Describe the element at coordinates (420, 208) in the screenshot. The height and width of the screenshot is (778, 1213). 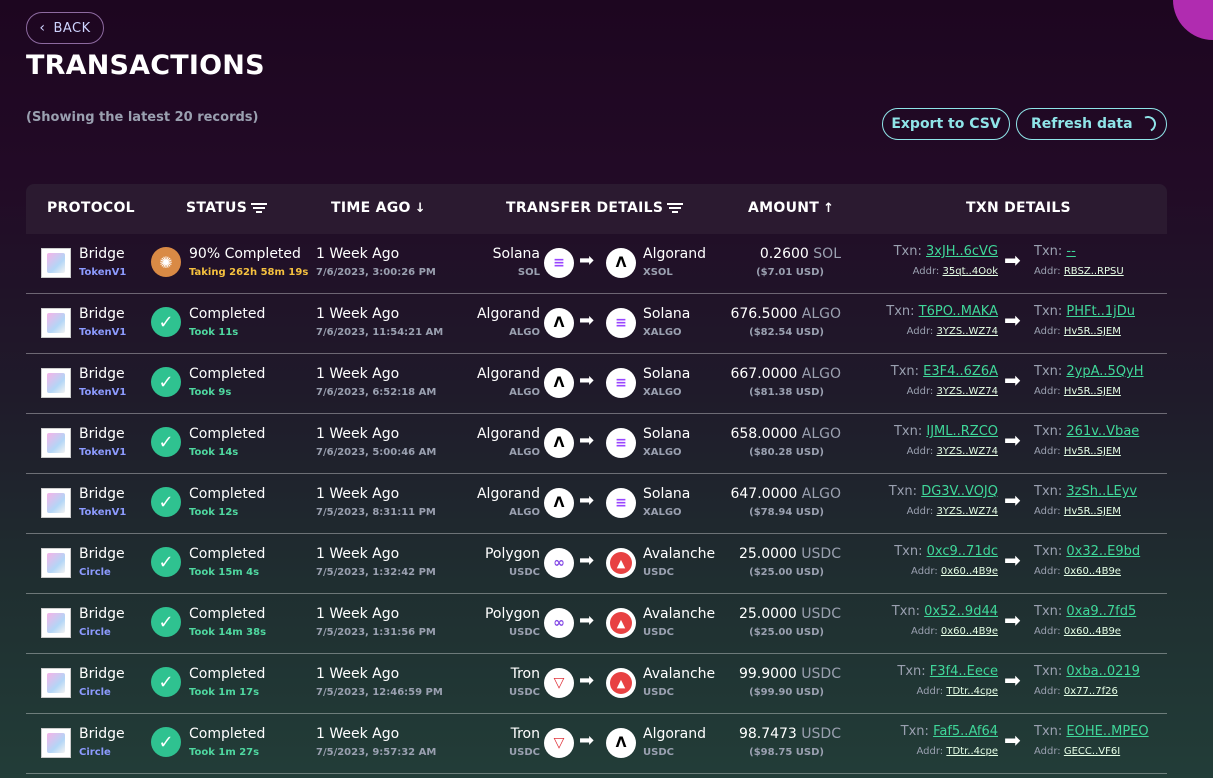
I see `sort-down-icon: ↓` at that location.